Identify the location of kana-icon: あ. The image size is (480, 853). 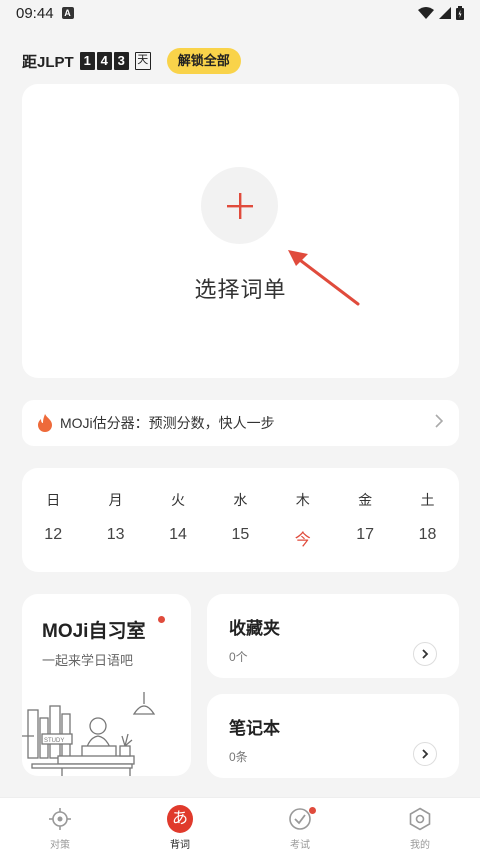
(180, 819).